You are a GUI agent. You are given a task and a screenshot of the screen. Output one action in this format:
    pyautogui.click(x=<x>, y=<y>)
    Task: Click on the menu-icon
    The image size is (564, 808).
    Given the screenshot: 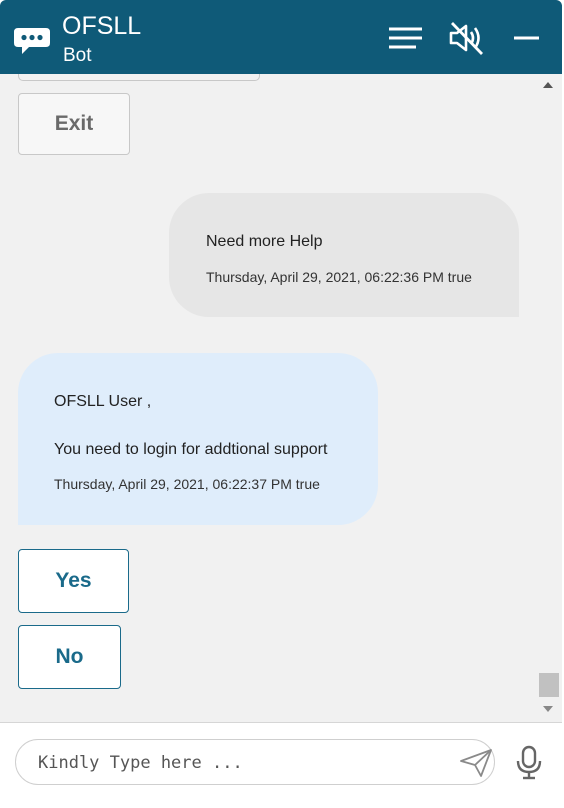 What is the action you would take?
    pyautogui.click(x=405, y=38)
    